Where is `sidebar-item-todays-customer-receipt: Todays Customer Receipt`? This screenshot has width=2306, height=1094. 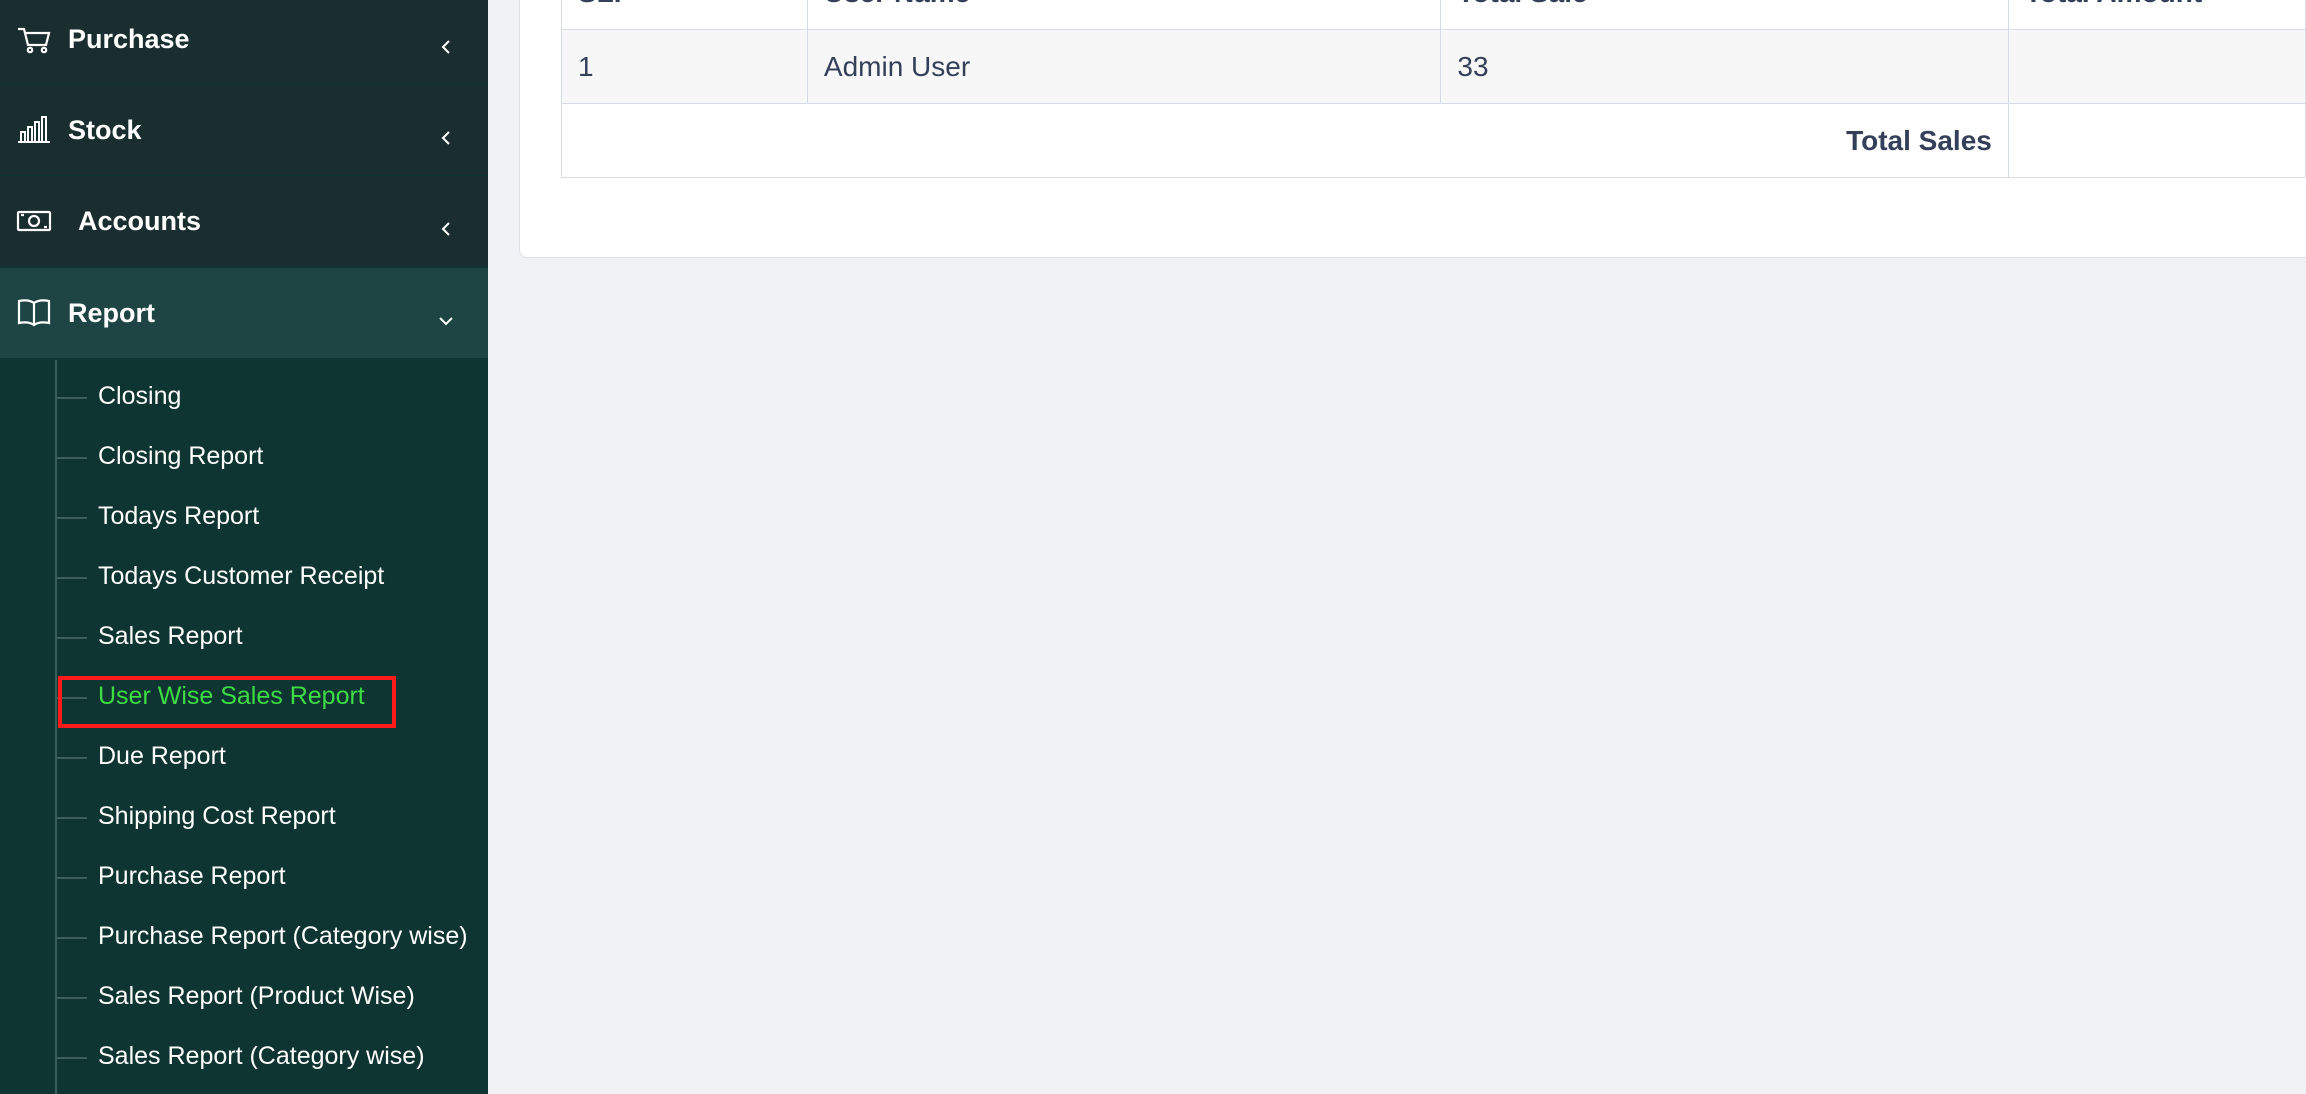
sidebar-item-todays-customer-receipt: Todays Customer Receipt is located at coordinates (244, 578).